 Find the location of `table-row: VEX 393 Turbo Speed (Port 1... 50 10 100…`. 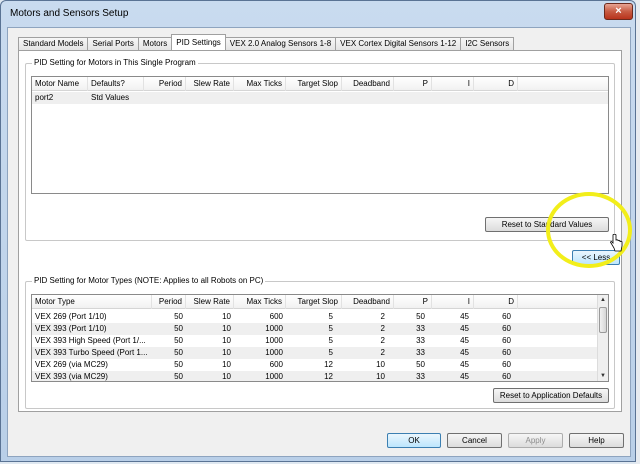

table-row: VEX 393 Turbo Speed (Port 1... 50 10 100… is located at coordinates (320, 353).